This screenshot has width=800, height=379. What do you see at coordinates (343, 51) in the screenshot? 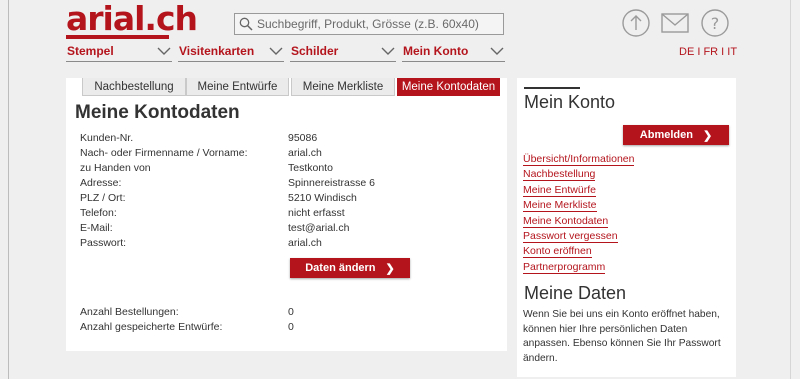
I see `nav-schilder: Schilder` at bounding box center [343, 51].